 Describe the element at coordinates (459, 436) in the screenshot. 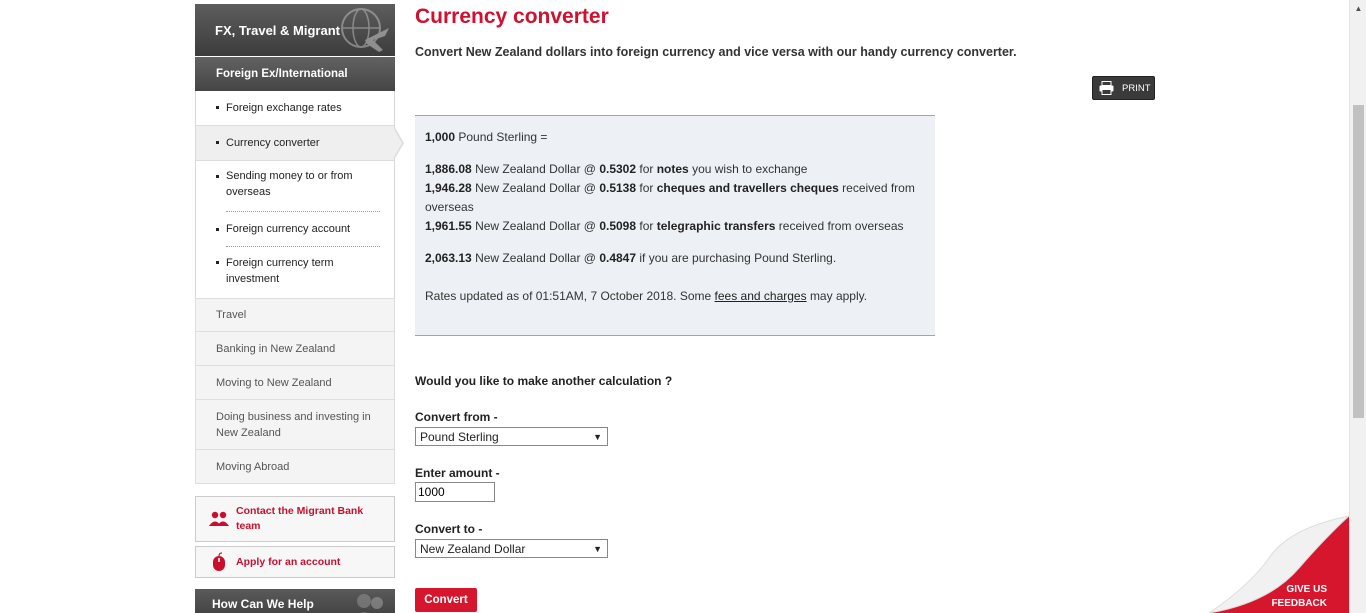

I see `convert-from-value: Pound Sterling` at that location.